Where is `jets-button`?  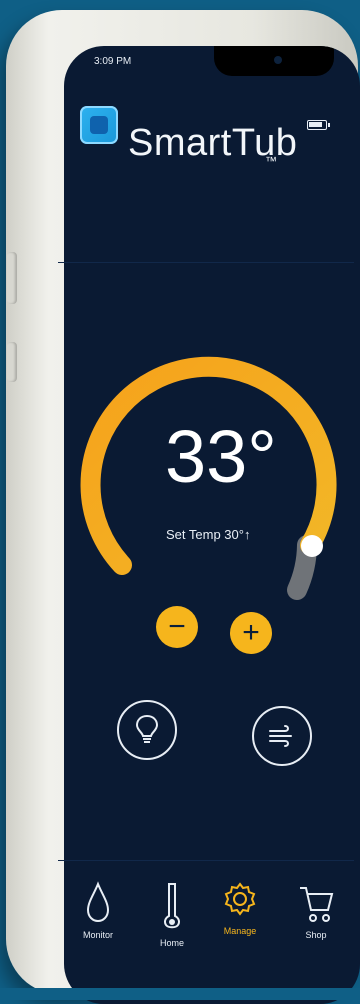 jets-button is located at coordinates (282, 736).